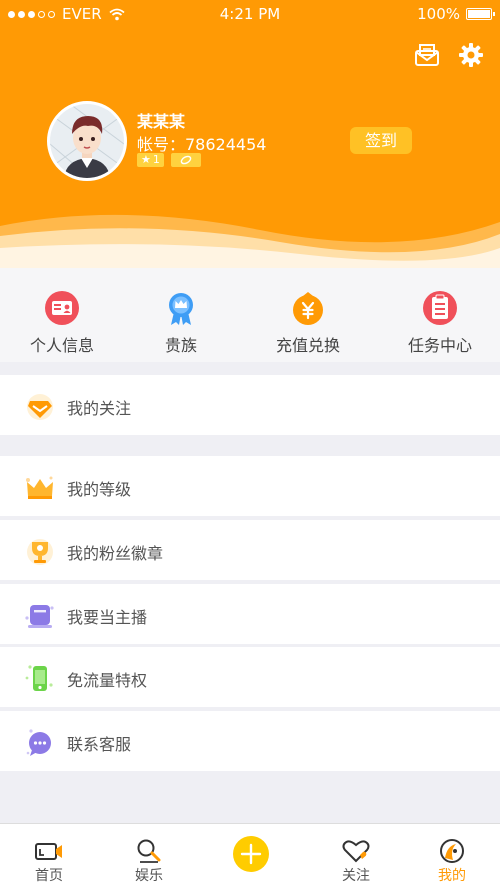  Describe the element at coordinates (149, 876) in the screenshot. I see `tab-label: 娱乐` at that location.